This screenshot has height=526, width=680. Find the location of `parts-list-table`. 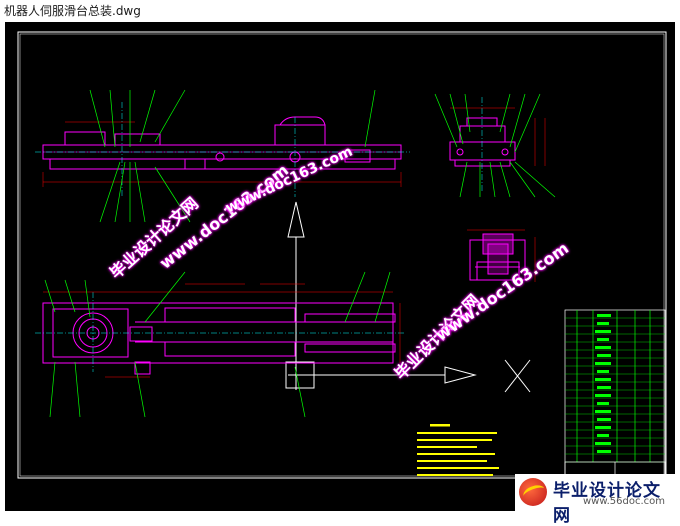

parts-list-table is located at coordinates (615, 394).